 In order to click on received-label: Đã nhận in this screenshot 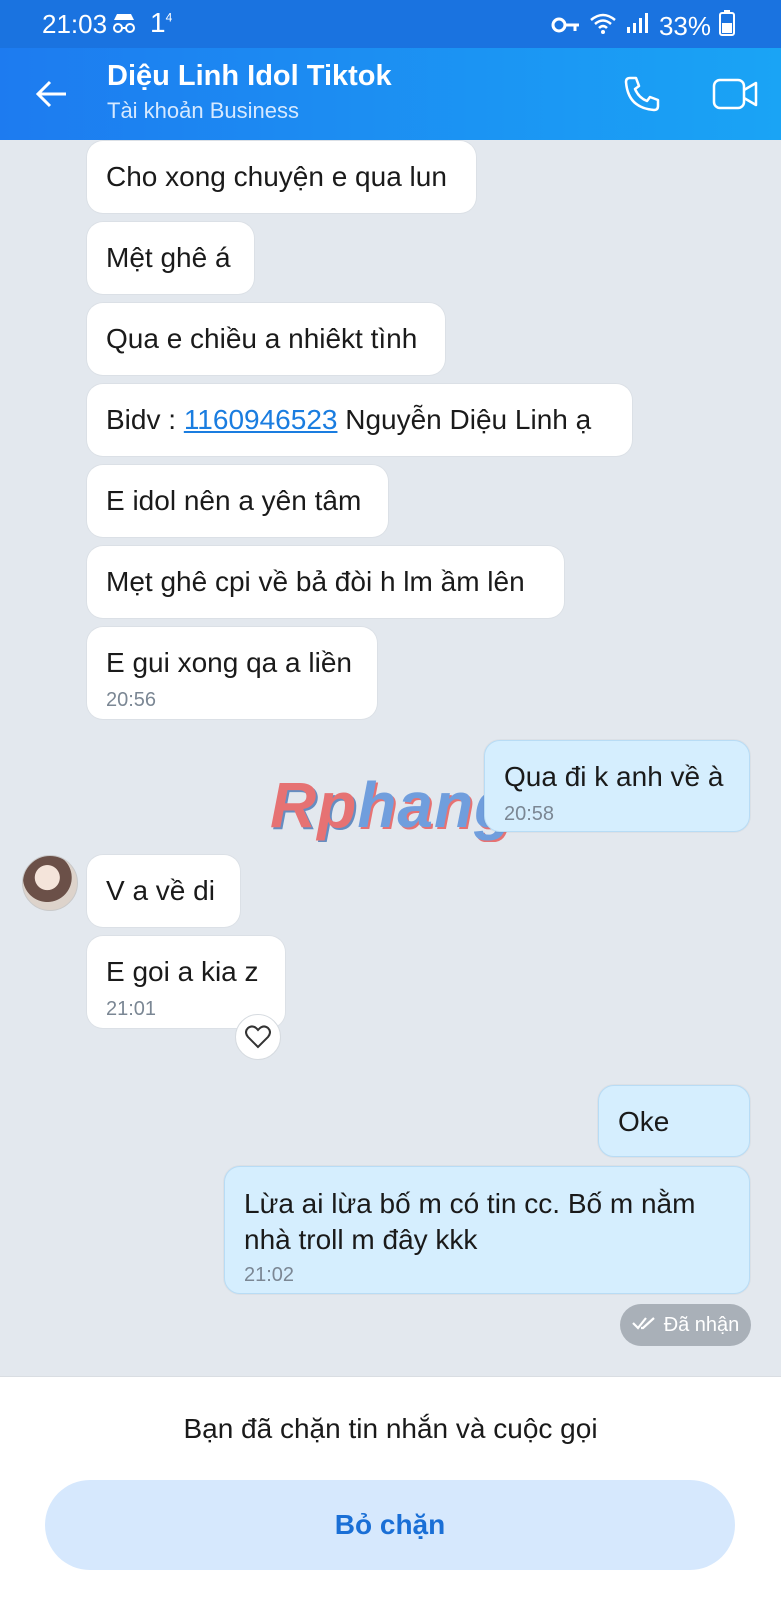, I will do `click(701, 1324)`.